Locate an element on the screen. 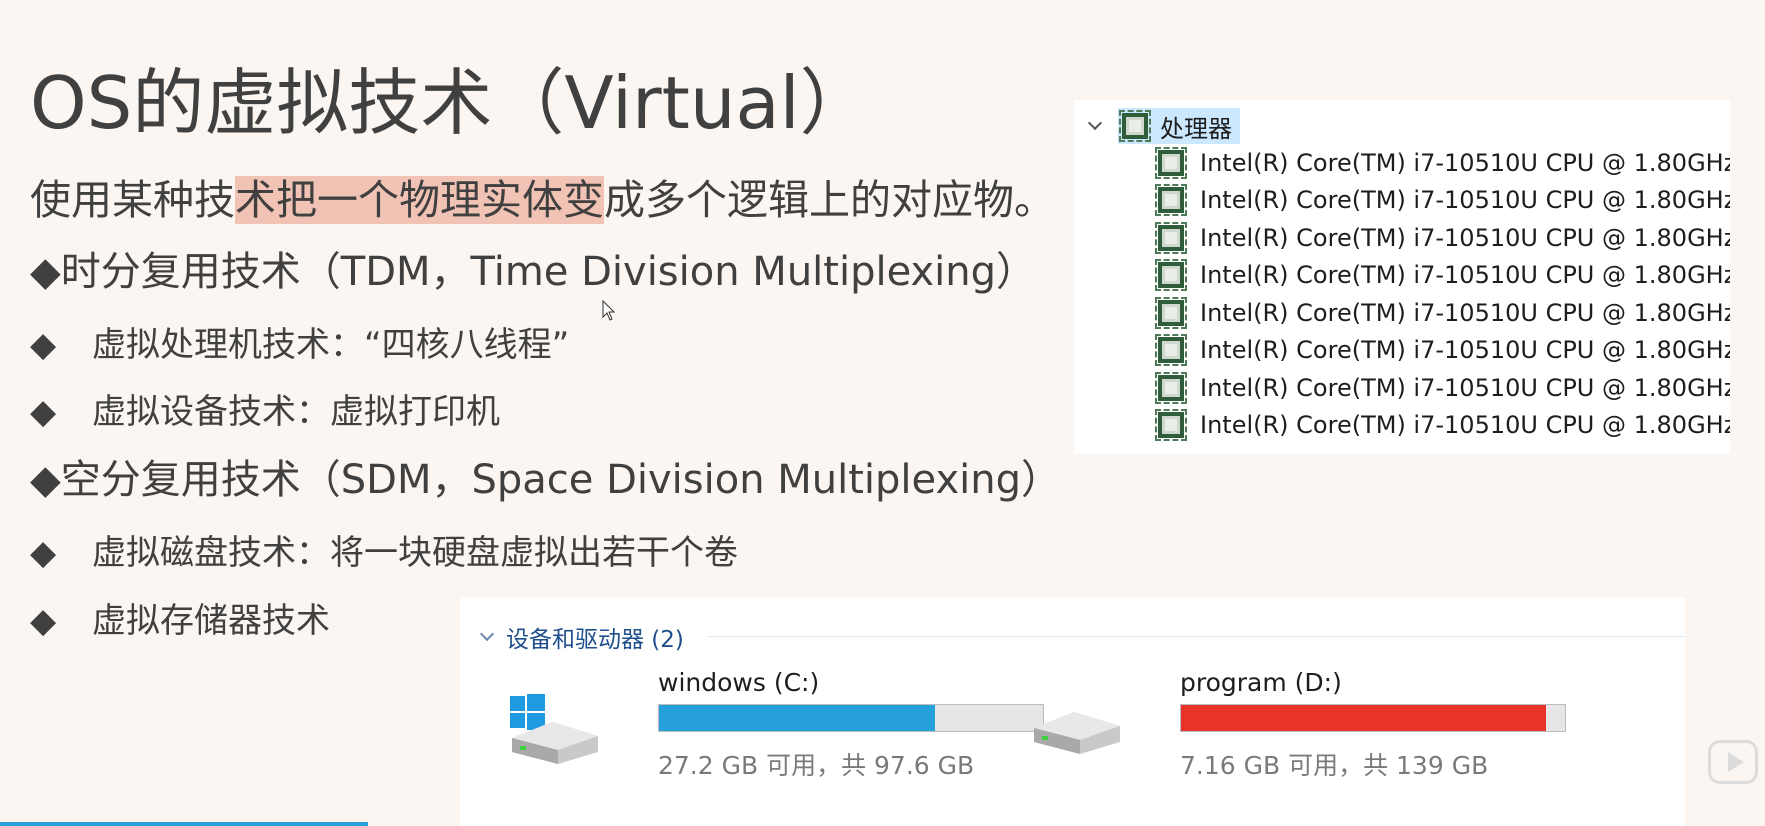 Image resolution: width=1765 pixels, height=826 pixels. bullet-virtual-device: ◆ 虚拟设备技术：虚拟打印机 is located at coordinates (265, 412).